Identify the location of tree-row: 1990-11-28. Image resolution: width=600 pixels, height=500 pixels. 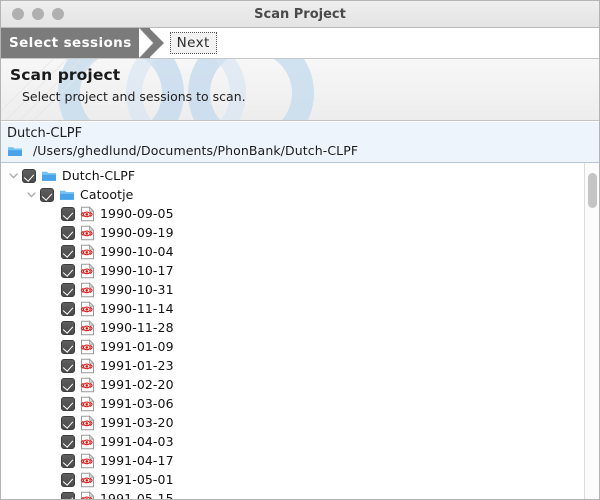
(292, 327).